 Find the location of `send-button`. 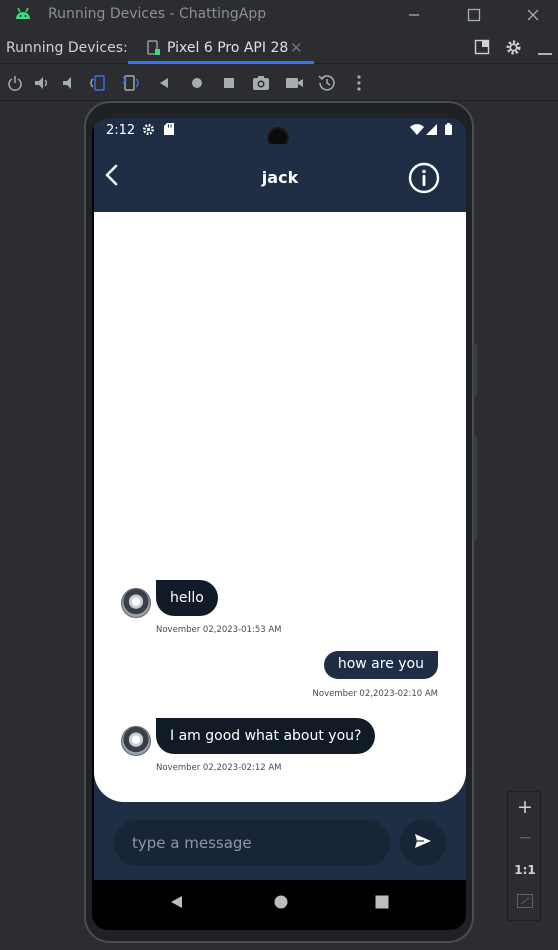

send-button is located at coordinates (423, 843).